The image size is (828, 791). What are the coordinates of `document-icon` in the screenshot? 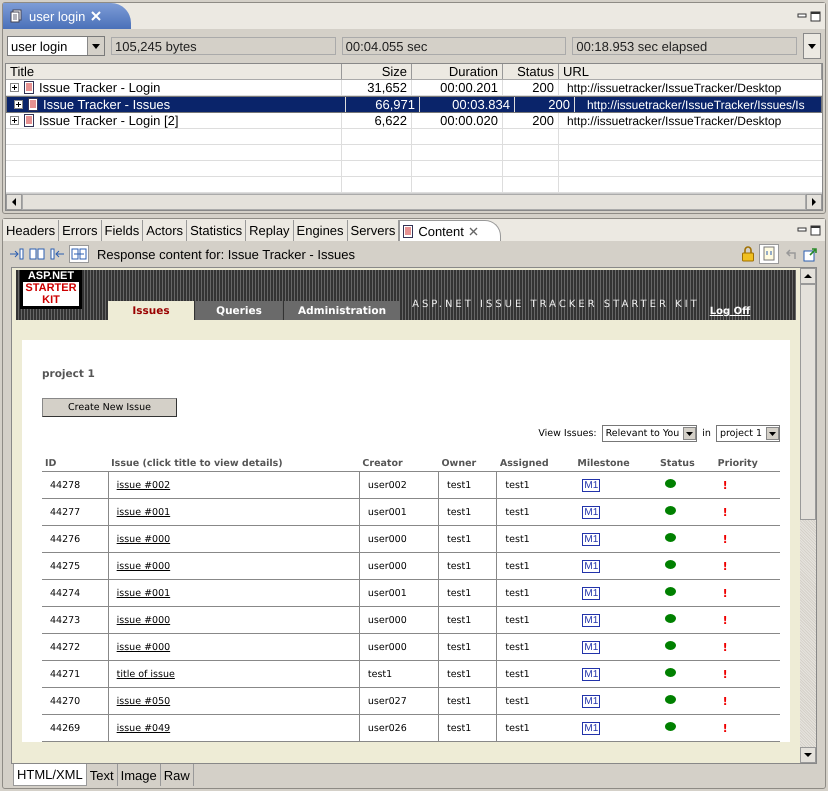 It's located at (769, 254).